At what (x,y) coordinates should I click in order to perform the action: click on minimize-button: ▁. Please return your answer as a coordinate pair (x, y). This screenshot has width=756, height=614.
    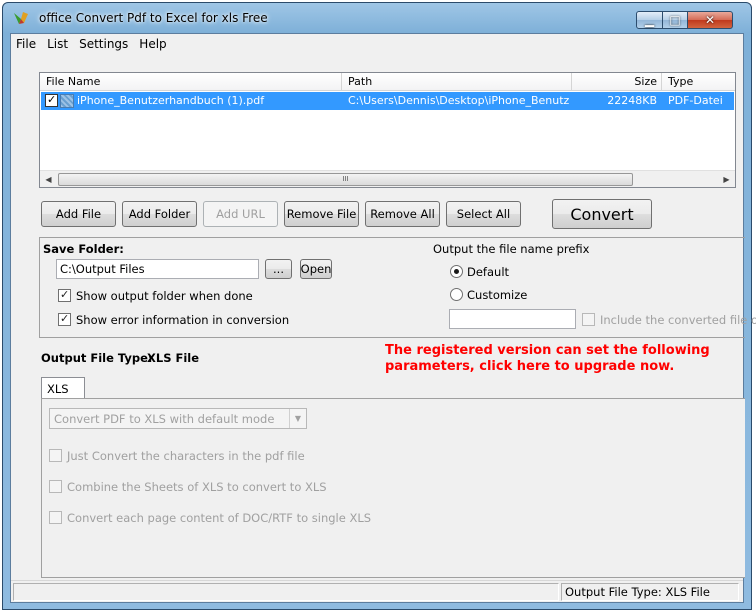
    Looking at the image, I should click on (649, 20).